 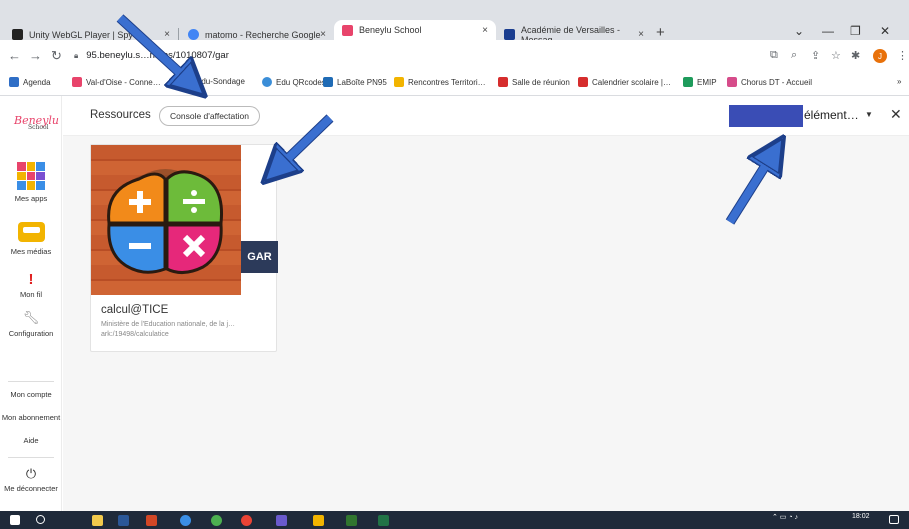 I want to click on media-tray-icon, so click(x=31, y=232).